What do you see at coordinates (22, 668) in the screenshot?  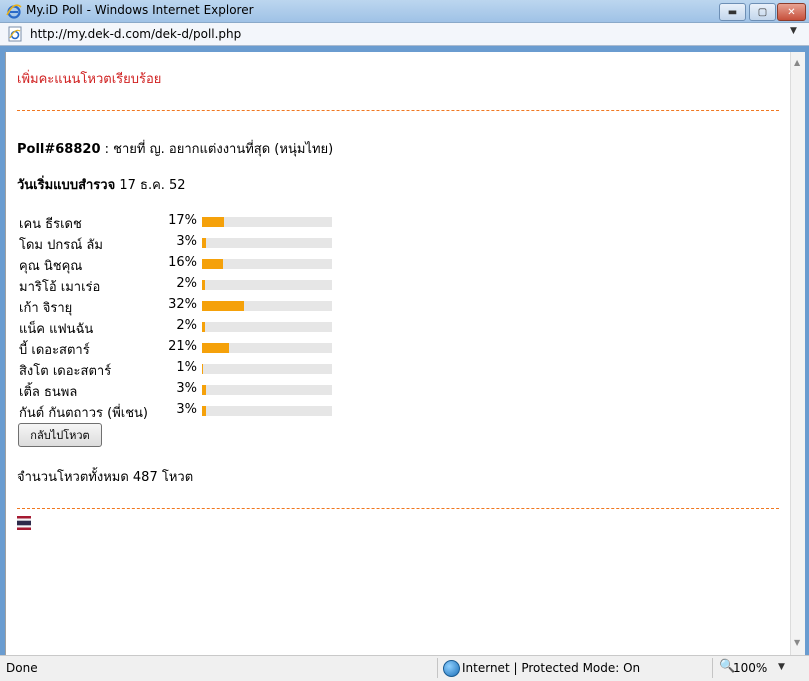 I see `status-text: Done` at bounding box center [22, 668].